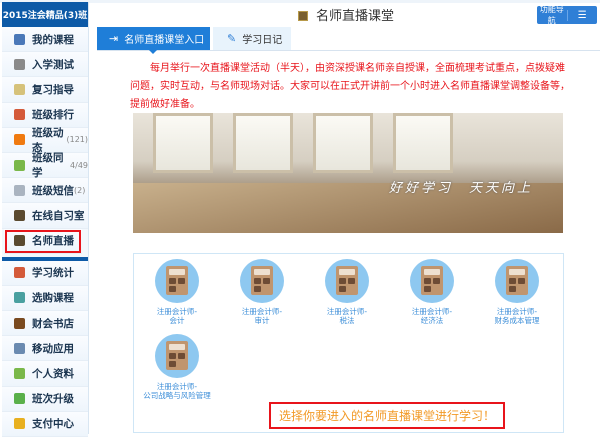 The image size is (600, 437). I want to click on chart-icon, so click(19, 115).